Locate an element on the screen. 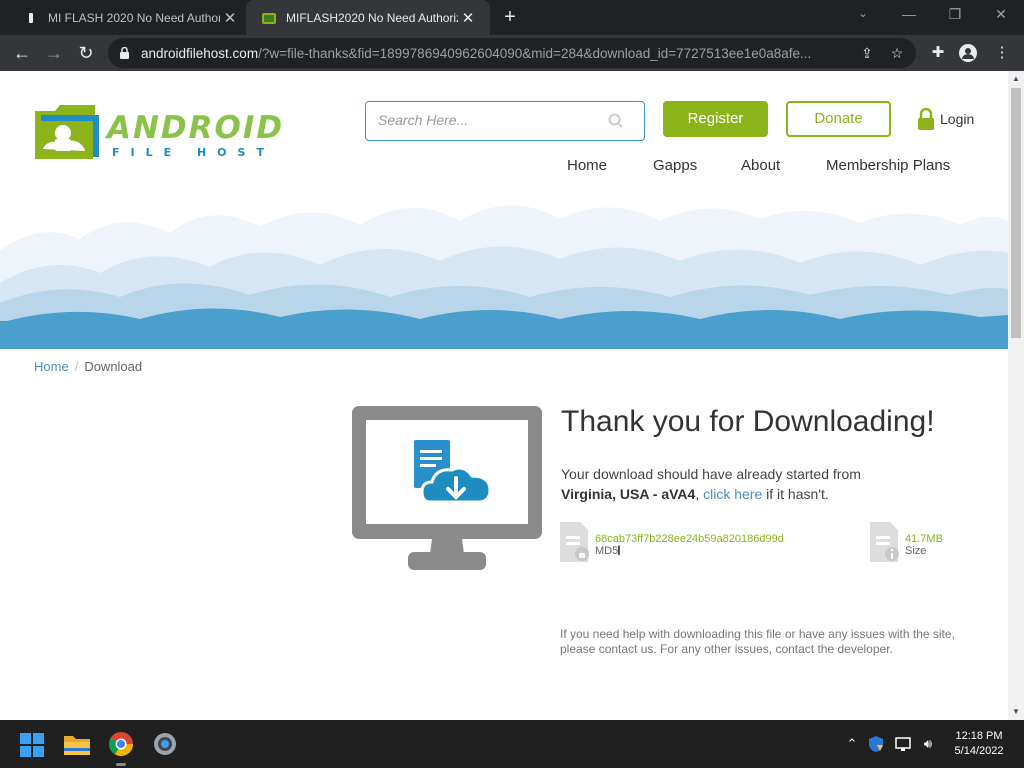  page-scrollbar: ▲ ▼ is located at coordinates (1016, 395).